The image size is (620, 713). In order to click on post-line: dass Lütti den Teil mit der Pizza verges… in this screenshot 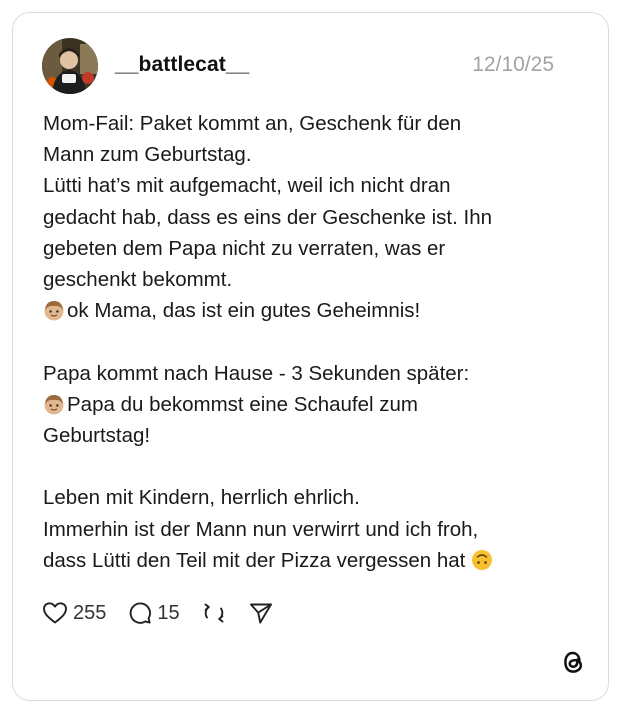, I will do `click(313, 560)`.